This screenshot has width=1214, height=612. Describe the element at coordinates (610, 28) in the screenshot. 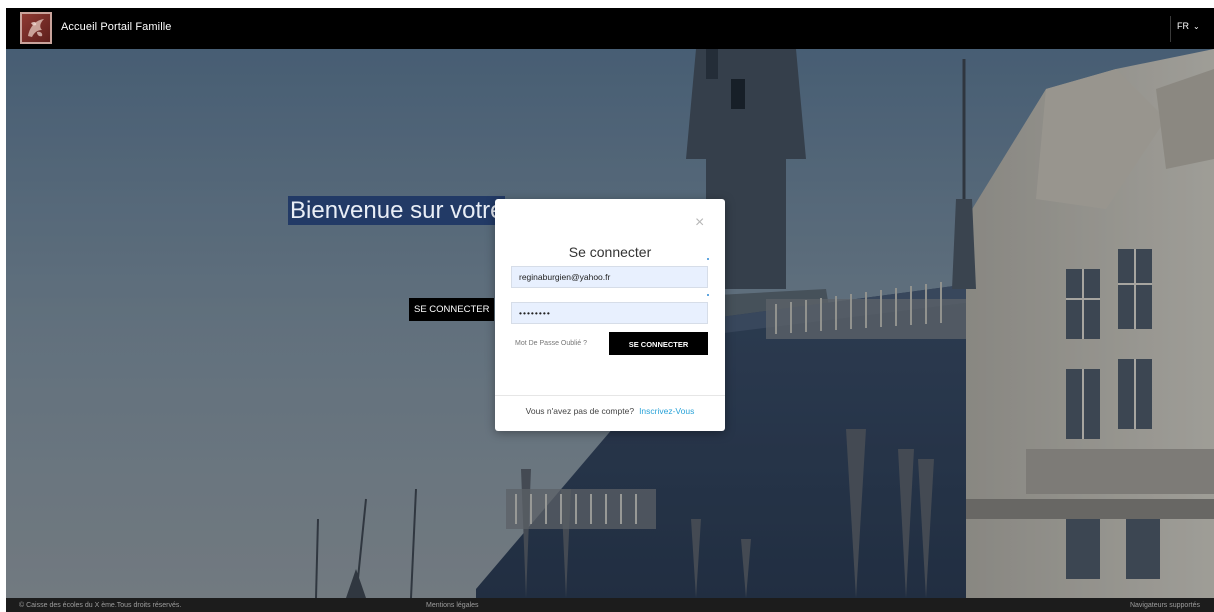

I see `top-navbar: Accueil Portail Famille FR ⌄` at that location.